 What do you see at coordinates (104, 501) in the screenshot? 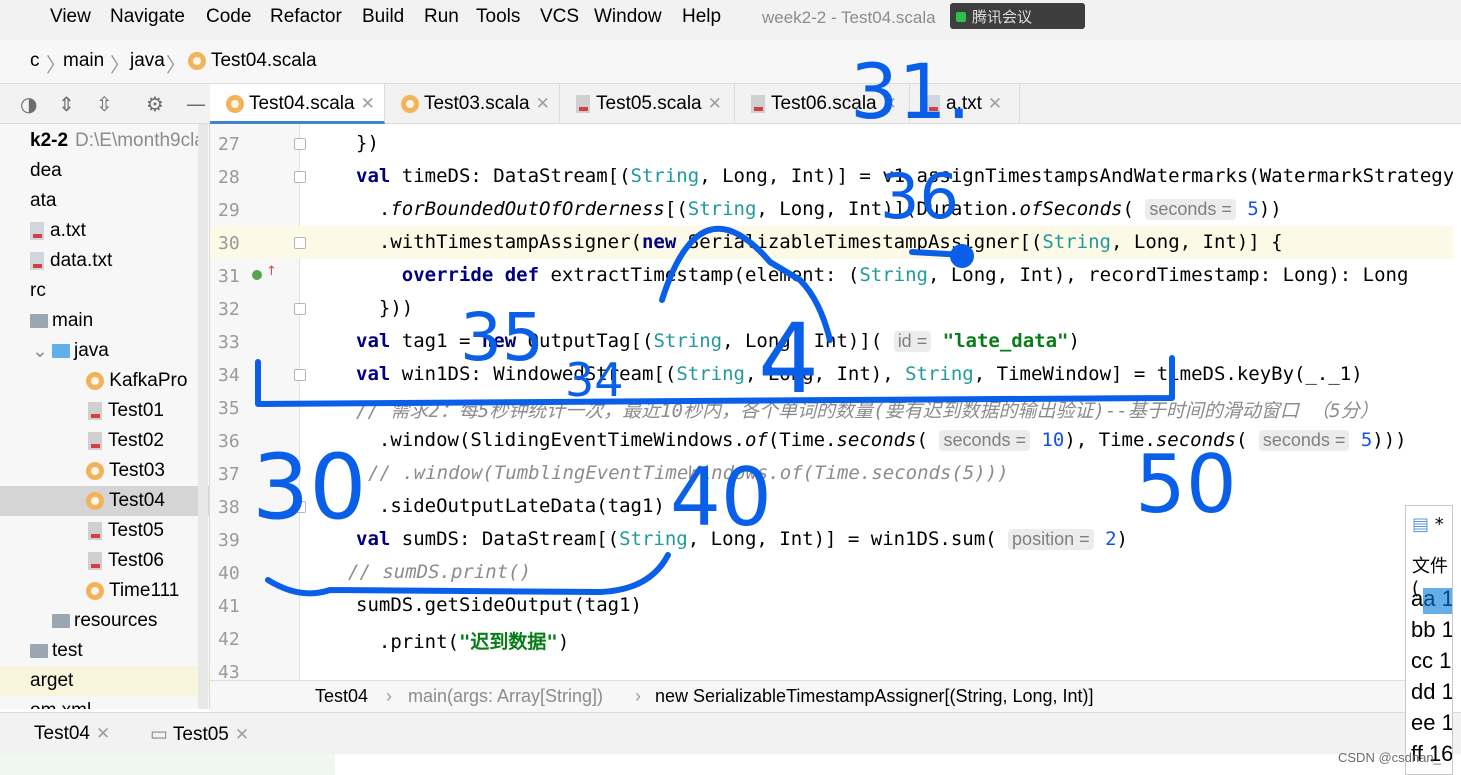
I see `tree-item-test04: Test04` at bounding box center [104, 501].